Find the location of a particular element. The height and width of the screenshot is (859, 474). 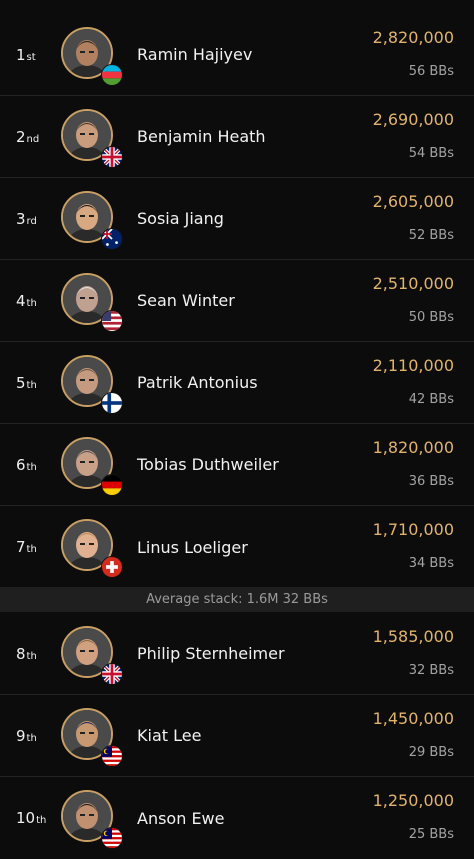

position: 1st is located at coordinates (26, 54).